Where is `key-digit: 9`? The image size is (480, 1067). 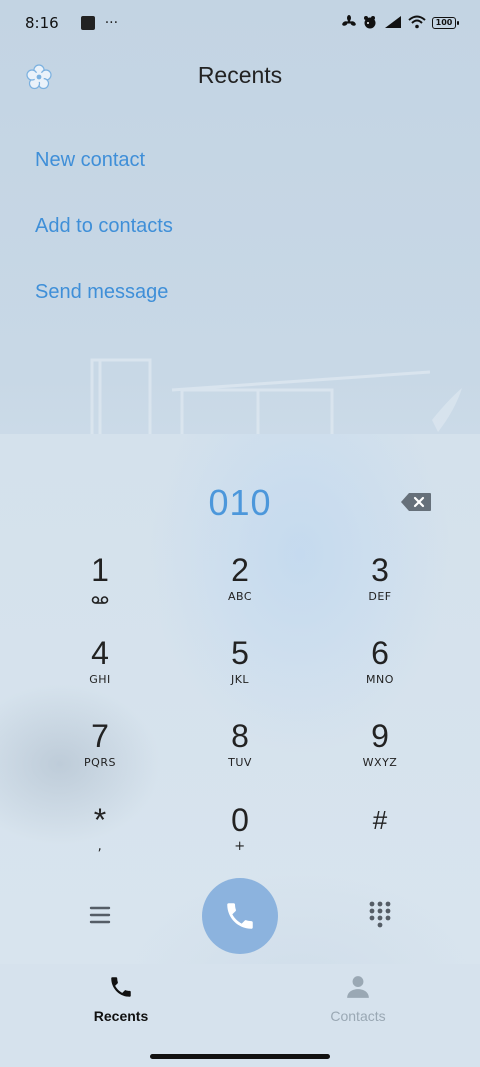 key-digit: 9 is located at coordinates (380, 736).